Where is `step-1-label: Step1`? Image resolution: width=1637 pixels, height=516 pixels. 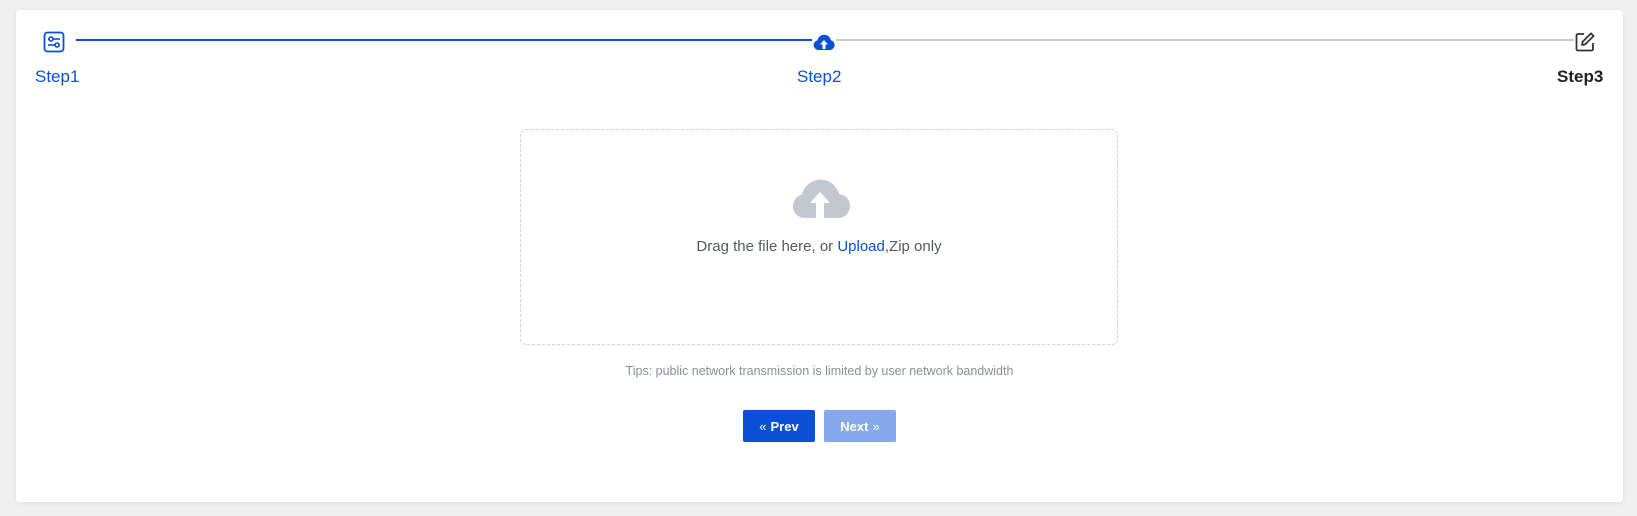 step-1-label: Step1 is located at coordinates (57, 76).